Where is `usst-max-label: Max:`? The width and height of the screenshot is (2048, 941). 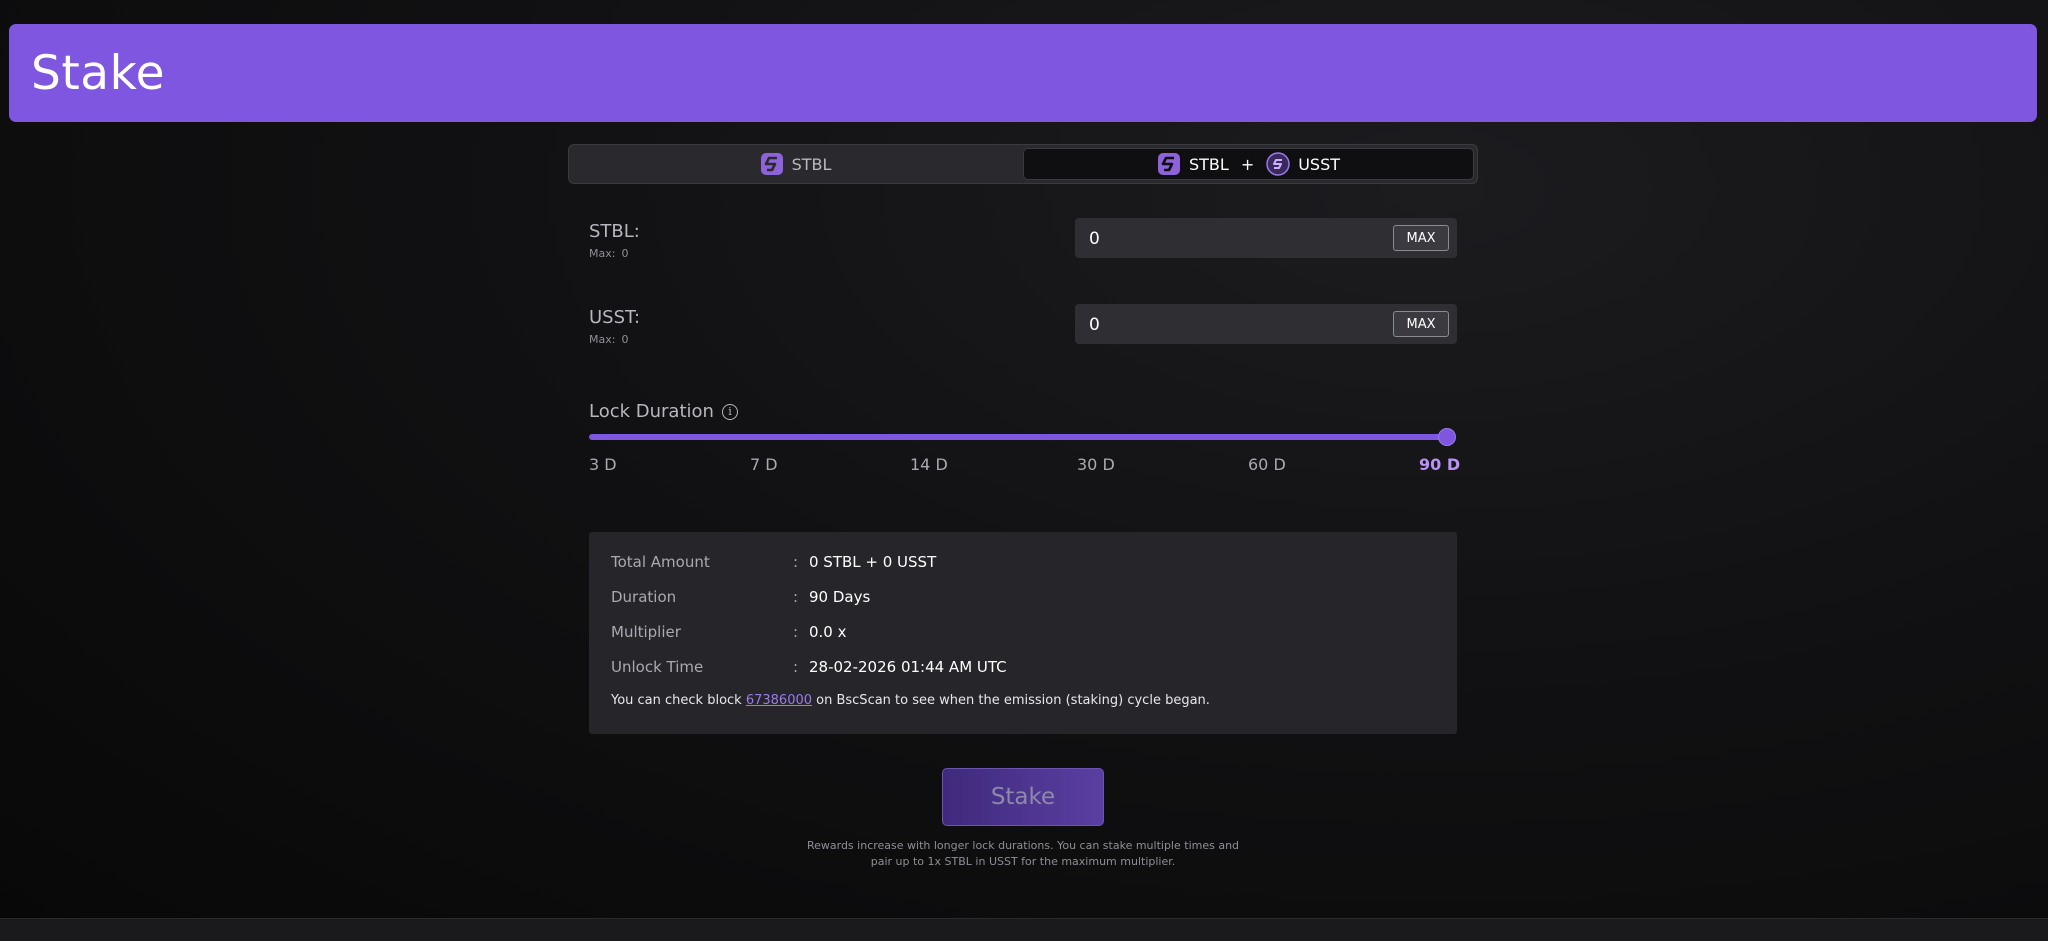
usst-max-label: Max: is located at coordinates (602, 339).